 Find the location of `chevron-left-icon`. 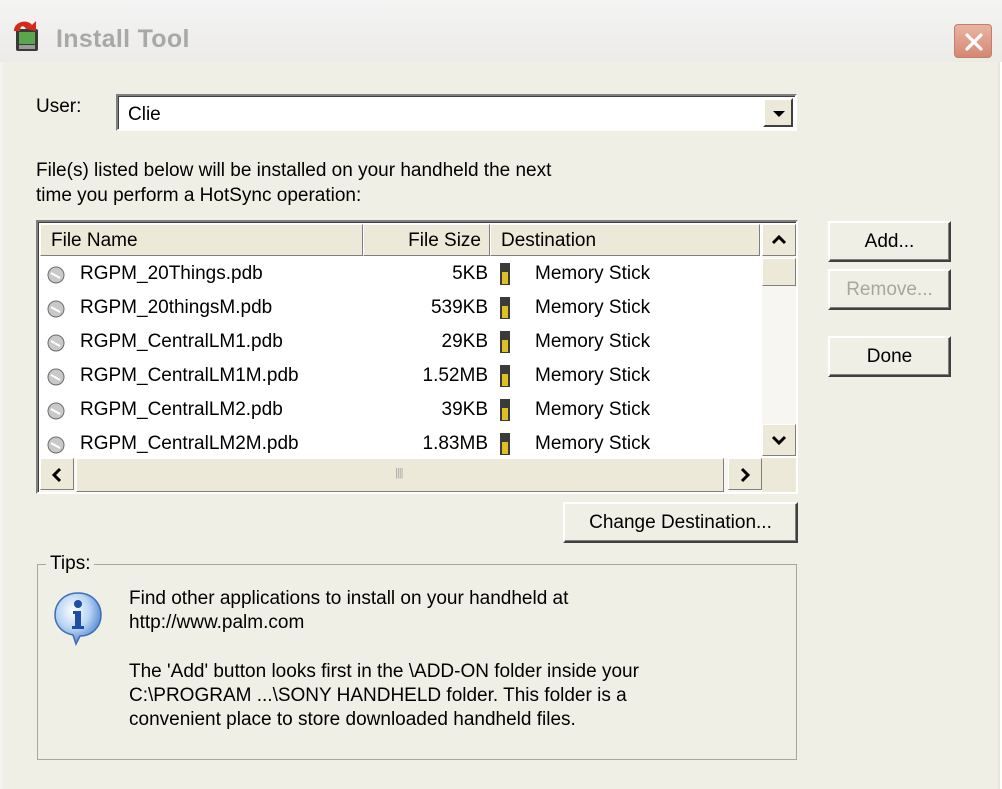

chevron-left-icon is located at coordinates (56, 475).